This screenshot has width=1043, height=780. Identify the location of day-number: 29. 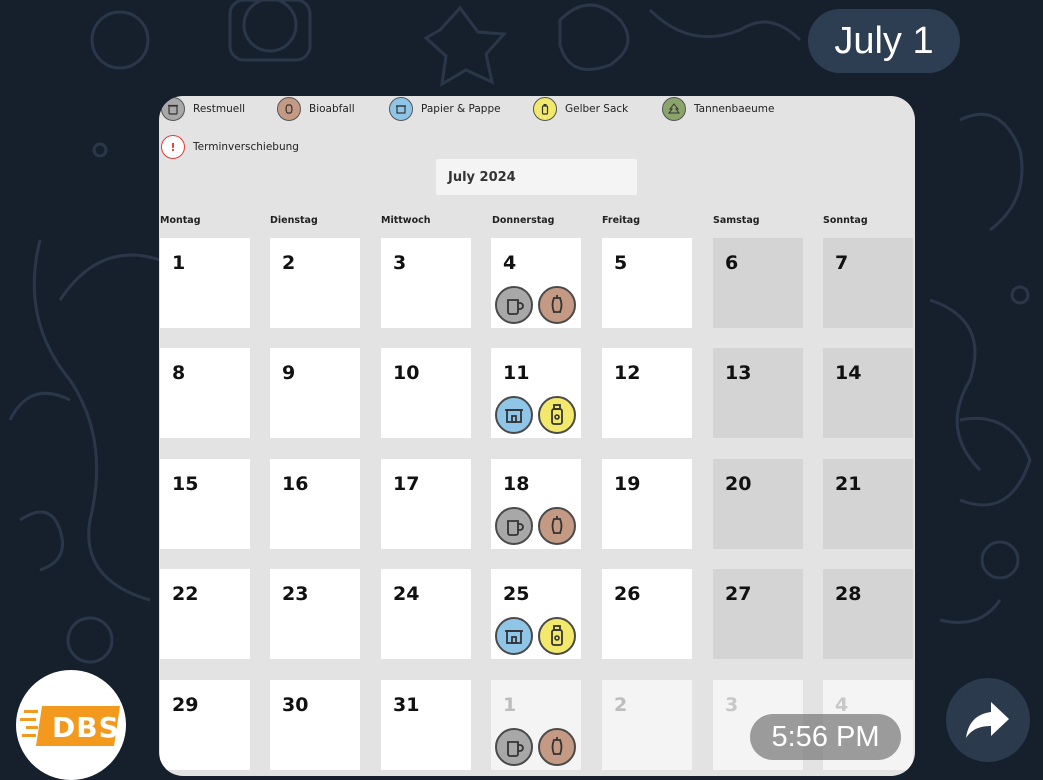
(185, 705).